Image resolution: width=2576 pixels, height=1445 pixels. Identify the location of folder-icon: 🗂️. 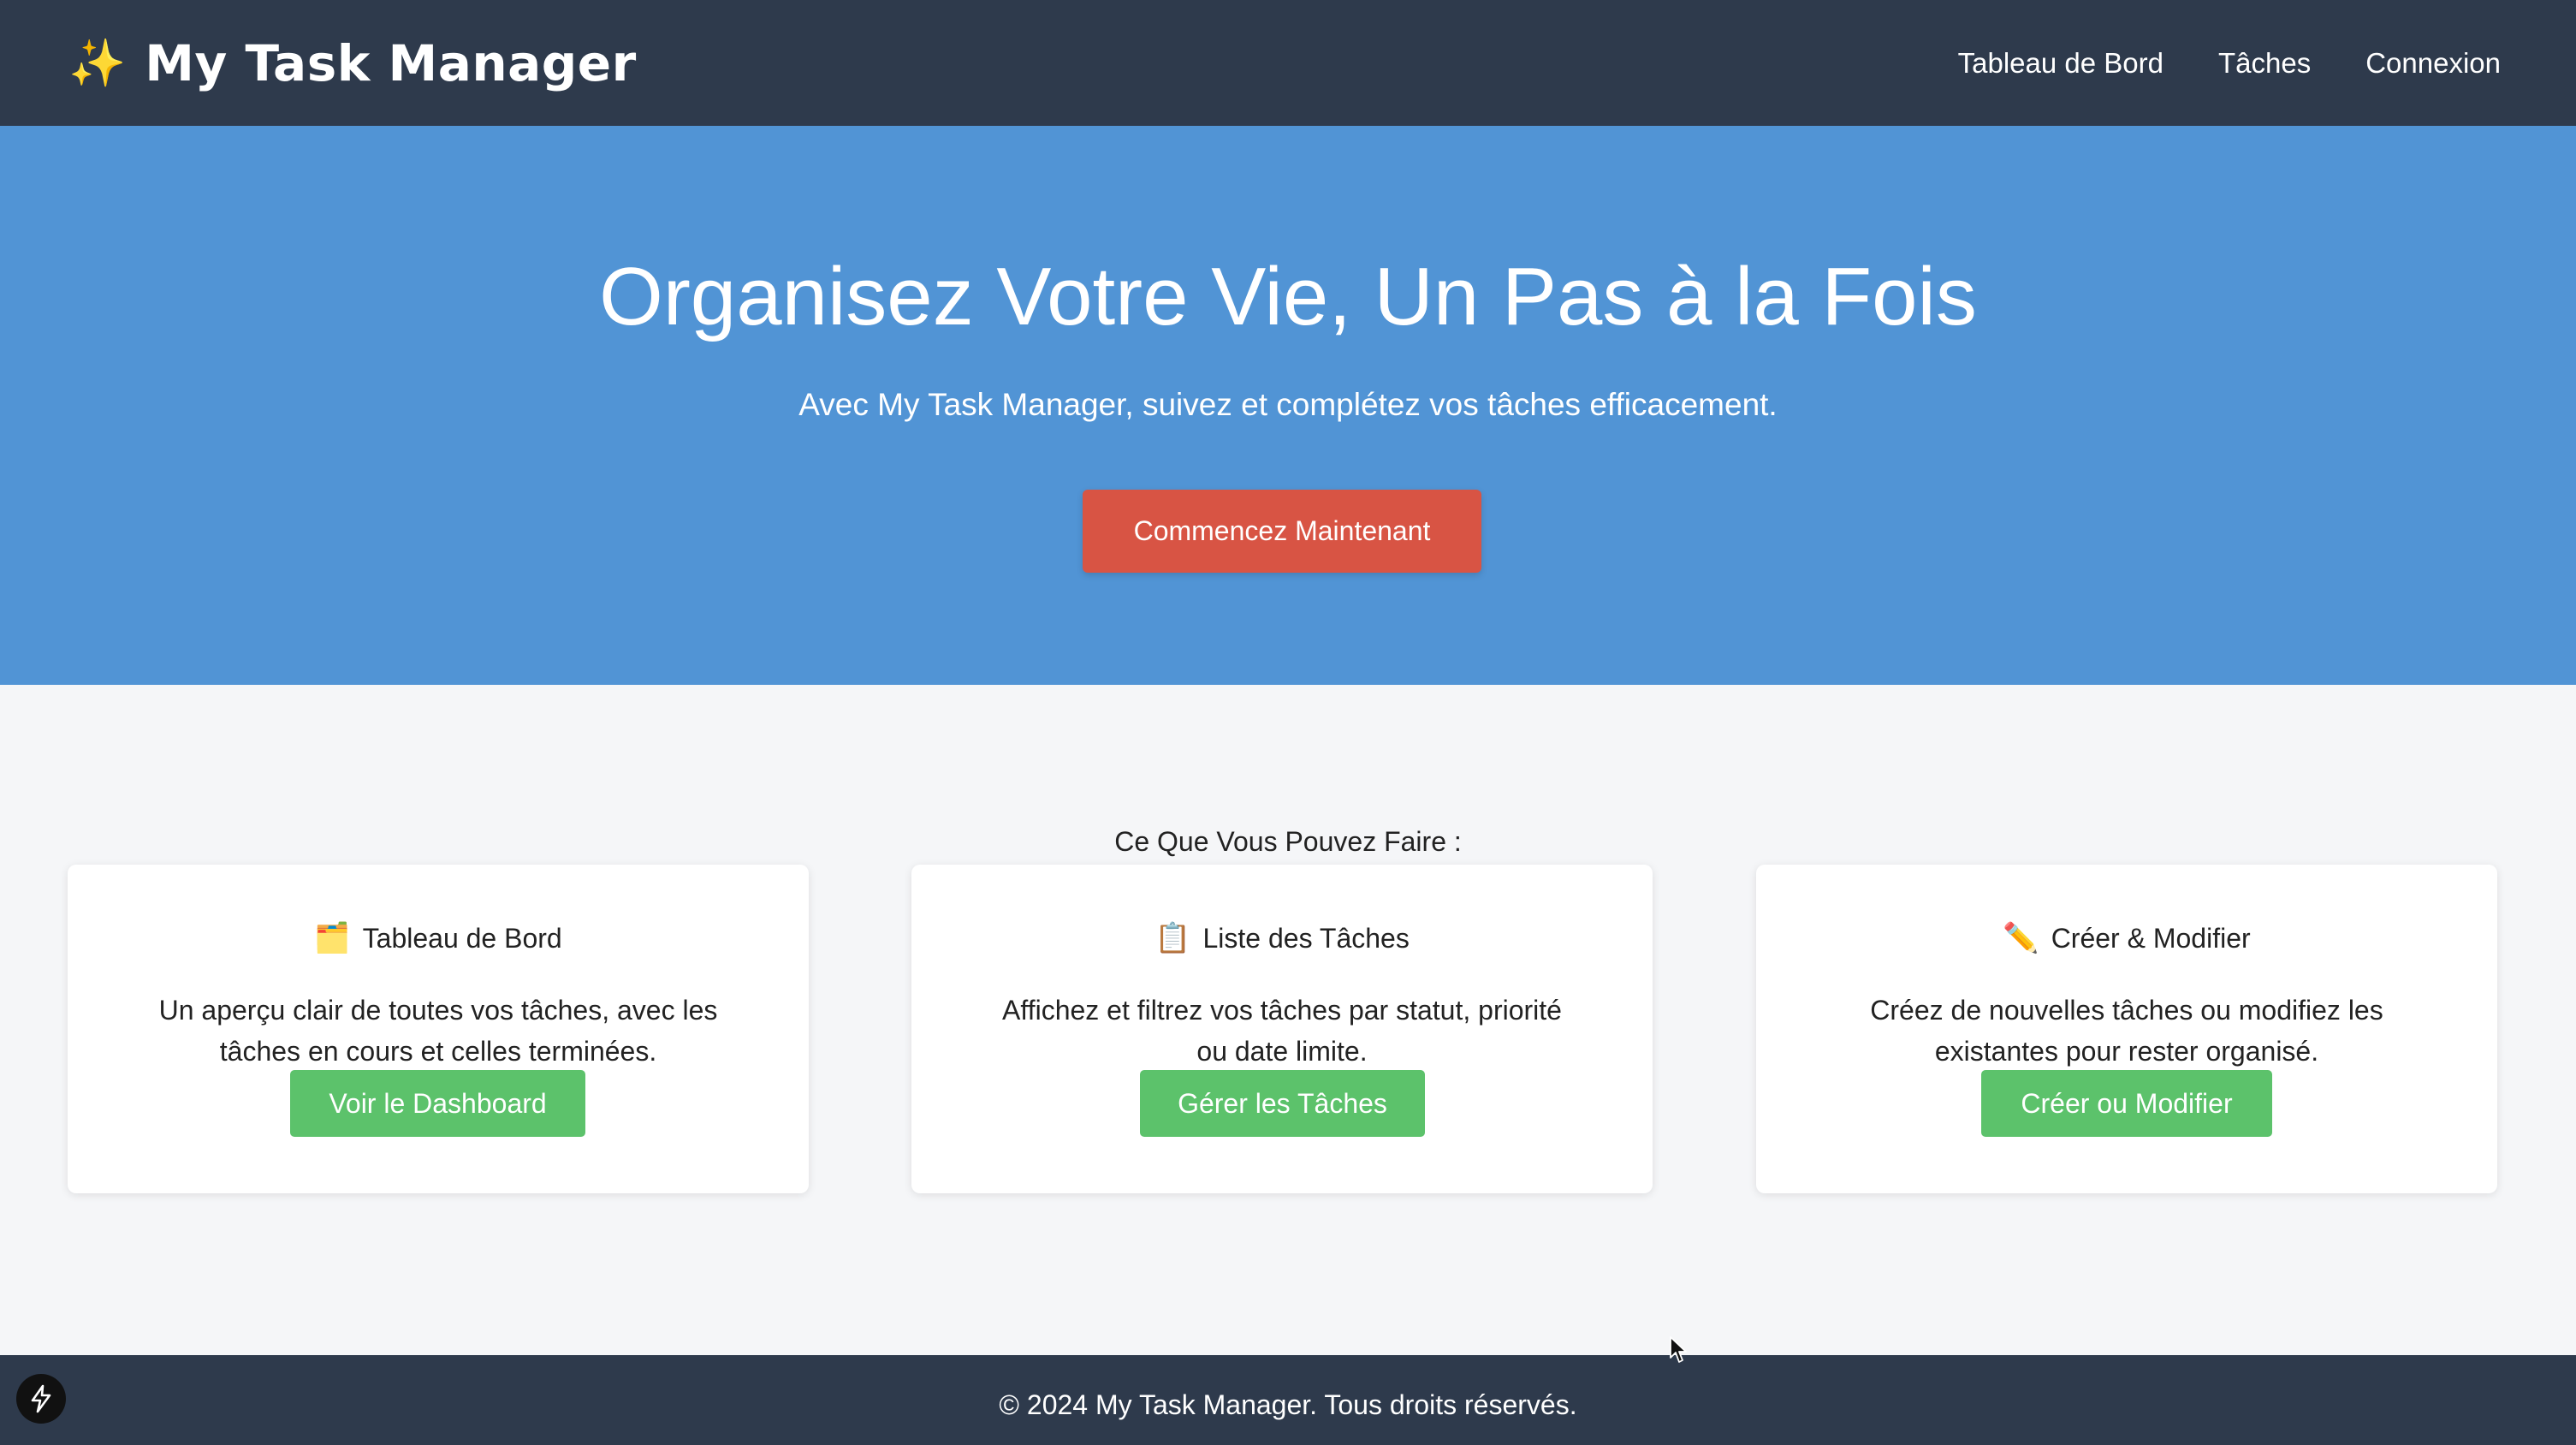
(332, 938).